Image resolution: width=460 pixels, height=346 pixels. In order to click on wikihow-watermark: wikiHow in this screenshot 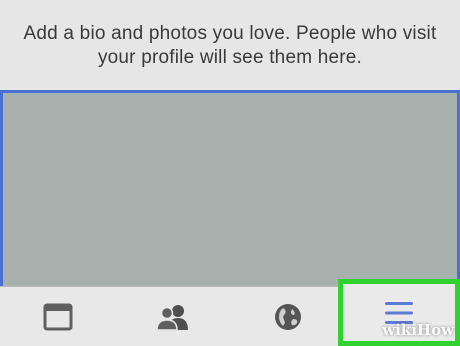, I will do `click(418, 330)`.